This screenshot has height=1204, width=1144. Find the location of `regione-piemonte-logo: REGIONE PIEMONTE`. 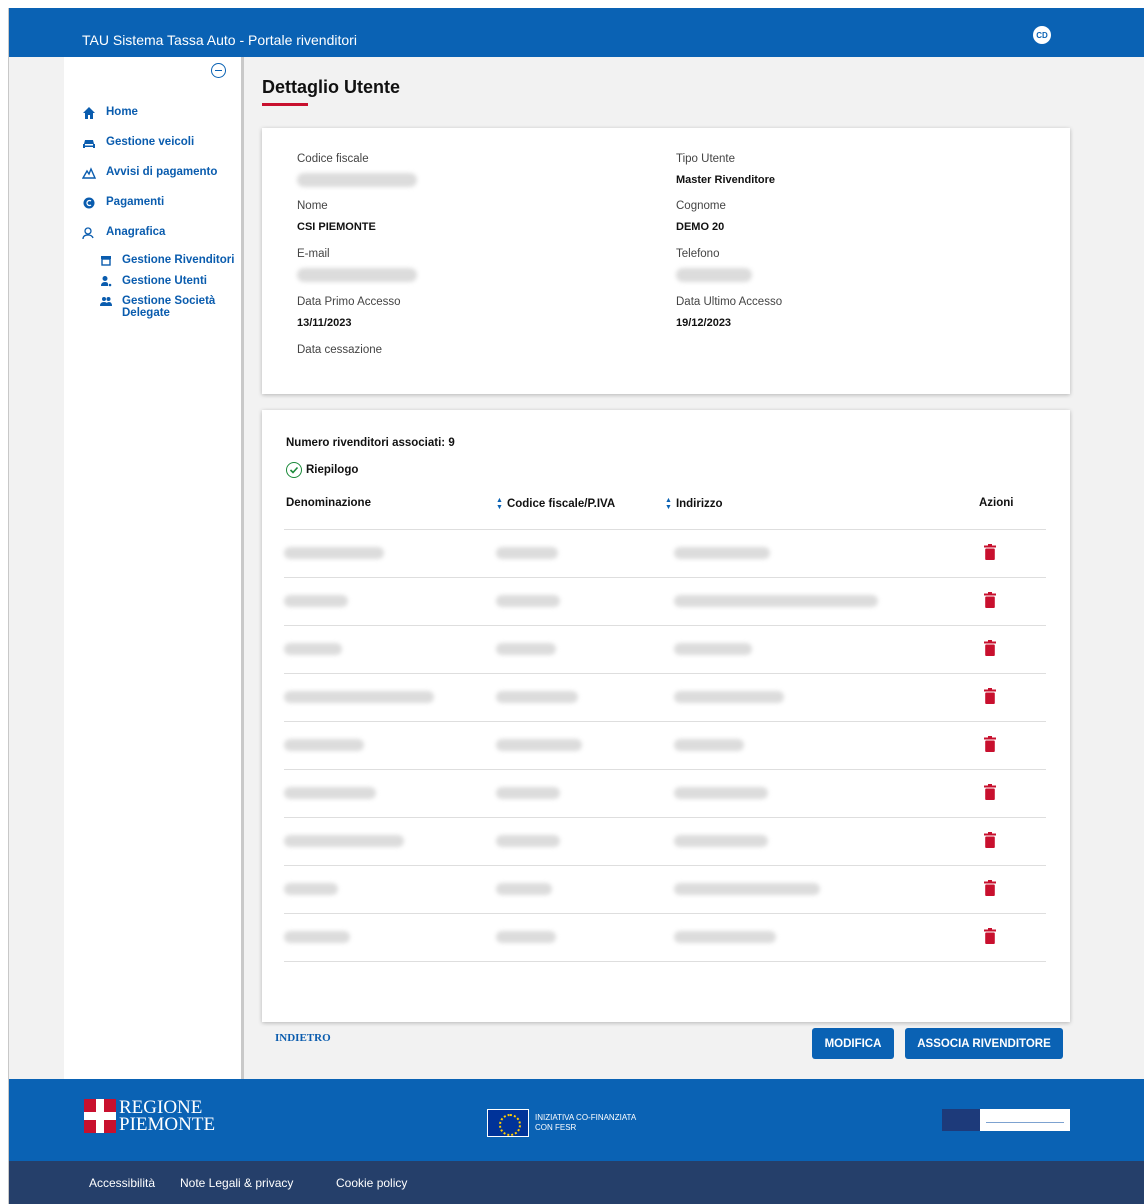

regione-piemonte-logo: REGIONE PIEMONTE is located at coordinates (150, 1116).